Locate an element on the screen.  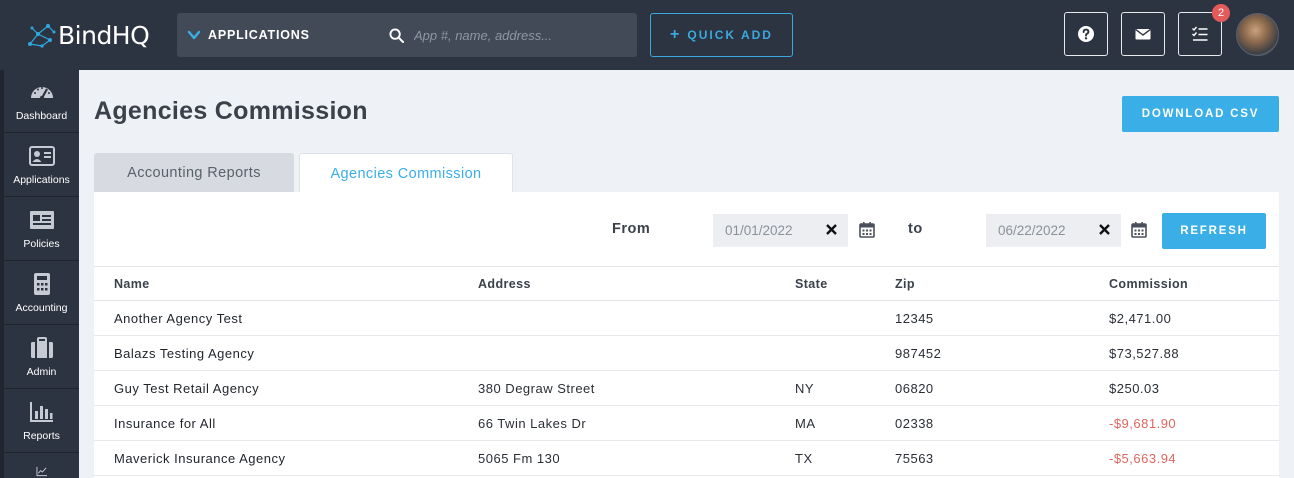
from-label: From is located at coordinates (631, 229).